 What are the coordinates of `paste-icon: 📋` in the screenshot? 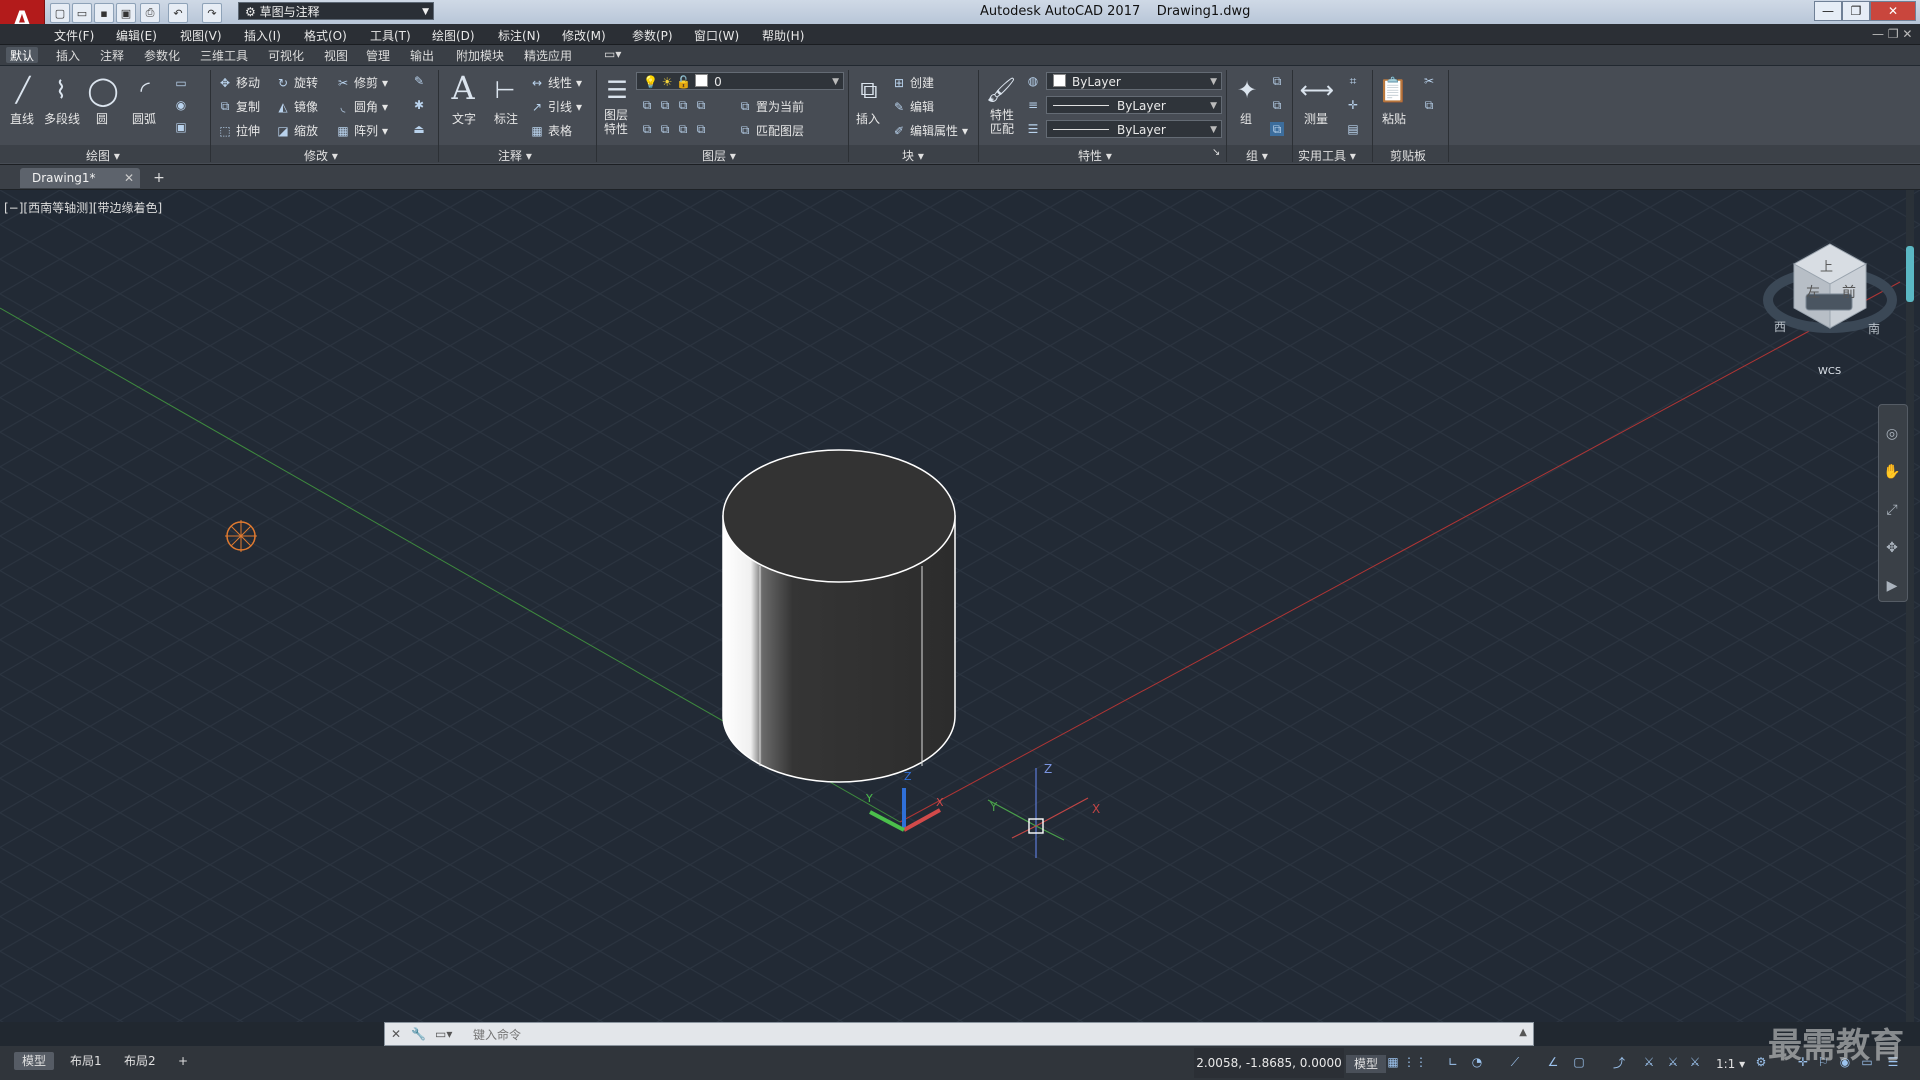 It's located at (1393, 90).